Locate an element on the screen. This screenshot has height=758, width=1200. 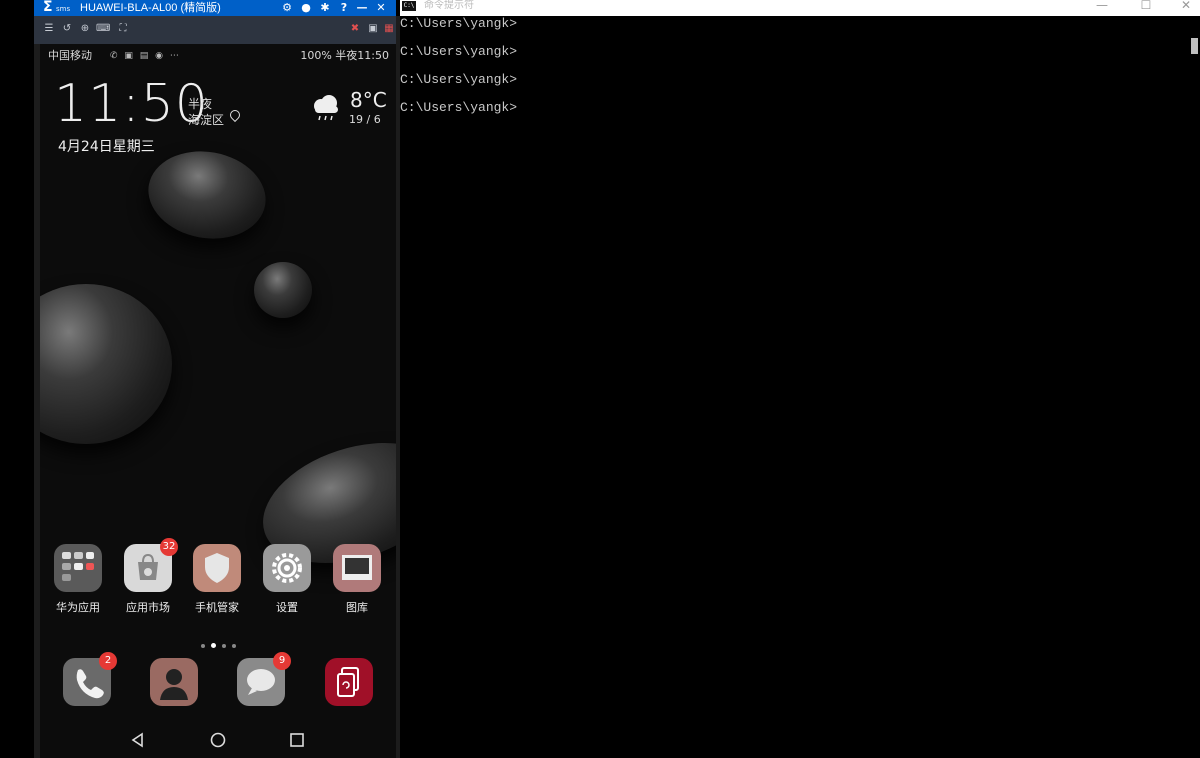
cmd-app-icon: C:\ is located at coordinates (409, 6).